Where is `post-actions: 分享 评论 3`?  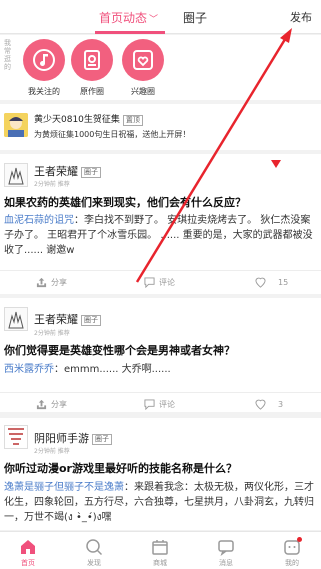
post-actions: 分享 评论 3 is located at coordinates (160, 404).